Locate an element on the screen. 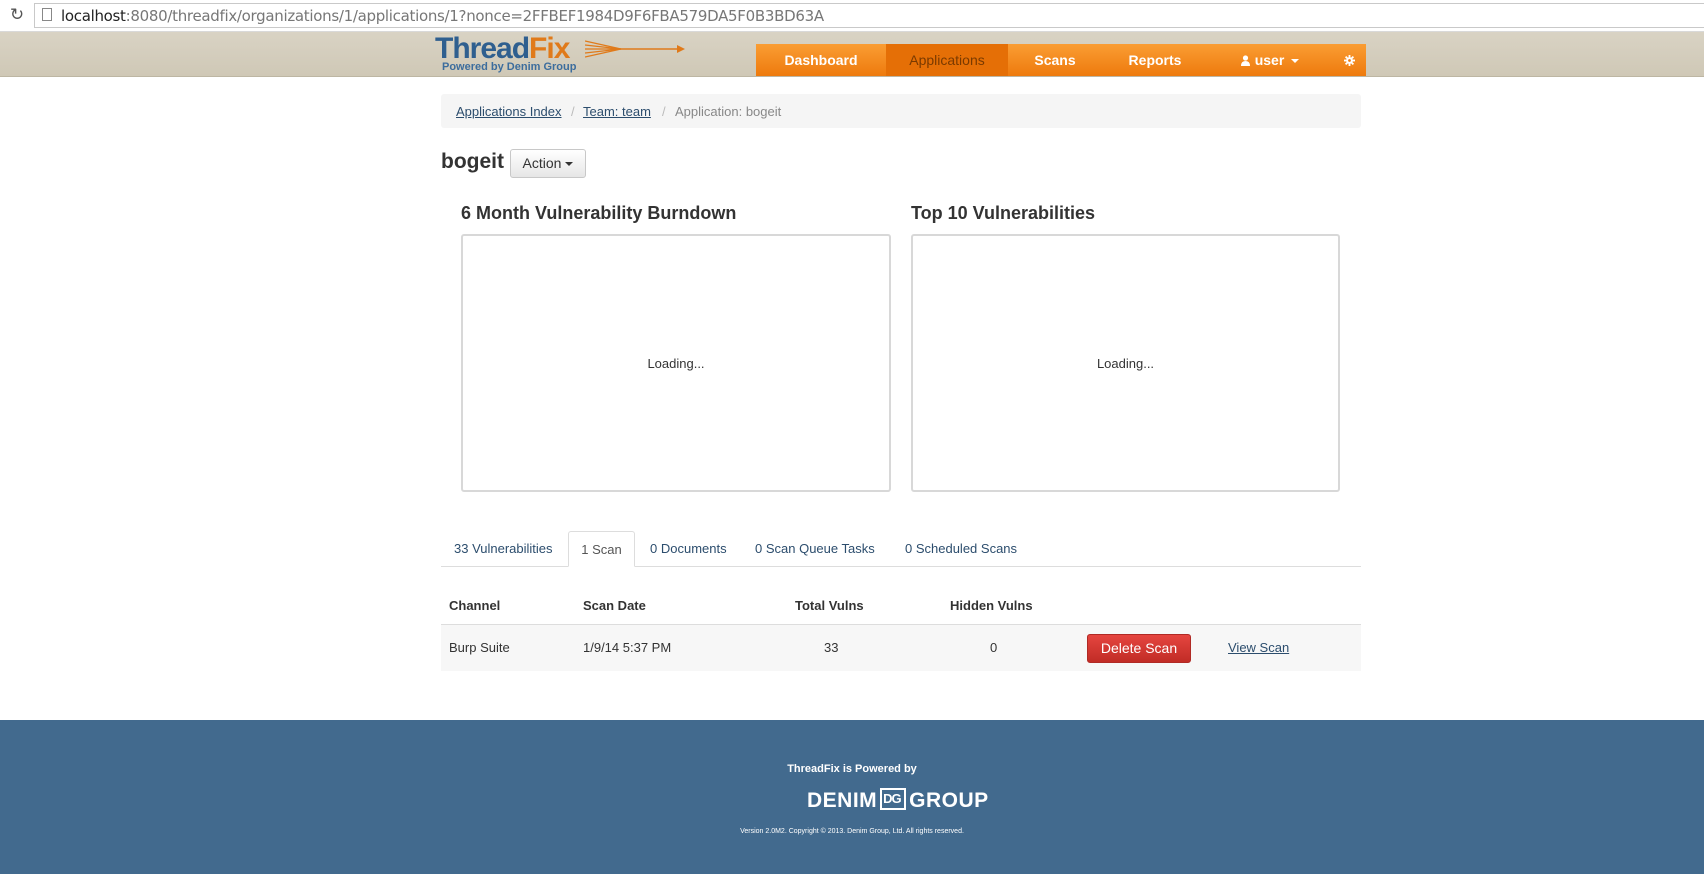  nav-user-menu: user is located at coordinates (1270, 60).